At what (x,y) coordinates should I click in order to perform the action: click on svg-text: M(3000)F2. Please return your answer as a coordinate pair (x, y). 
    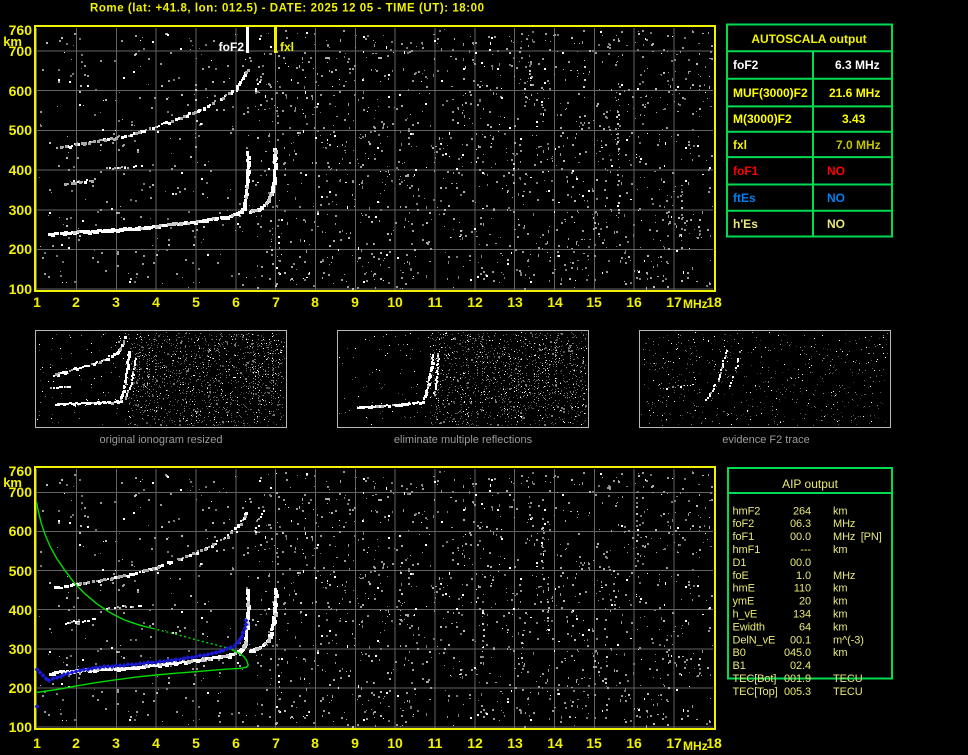
    Looking at the image, I should click on (762, 119).